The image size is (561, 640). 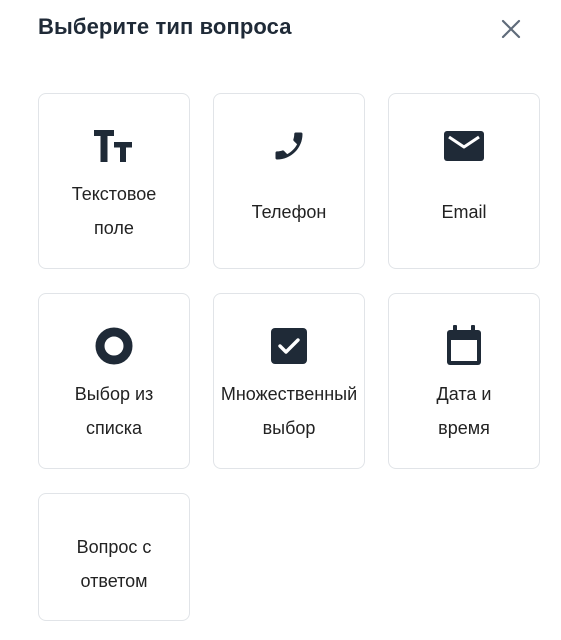 I want to click on email-icon, so click(x=464, y=146).